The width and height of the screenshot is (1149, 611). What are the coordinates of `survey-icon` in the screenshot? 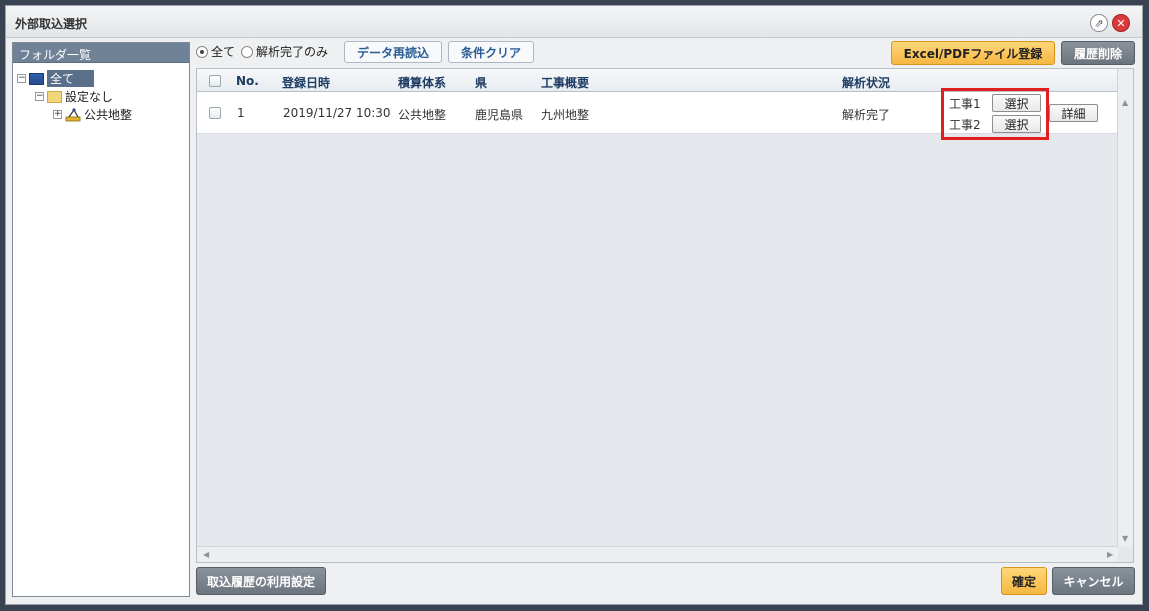 It's located at (73, 114).